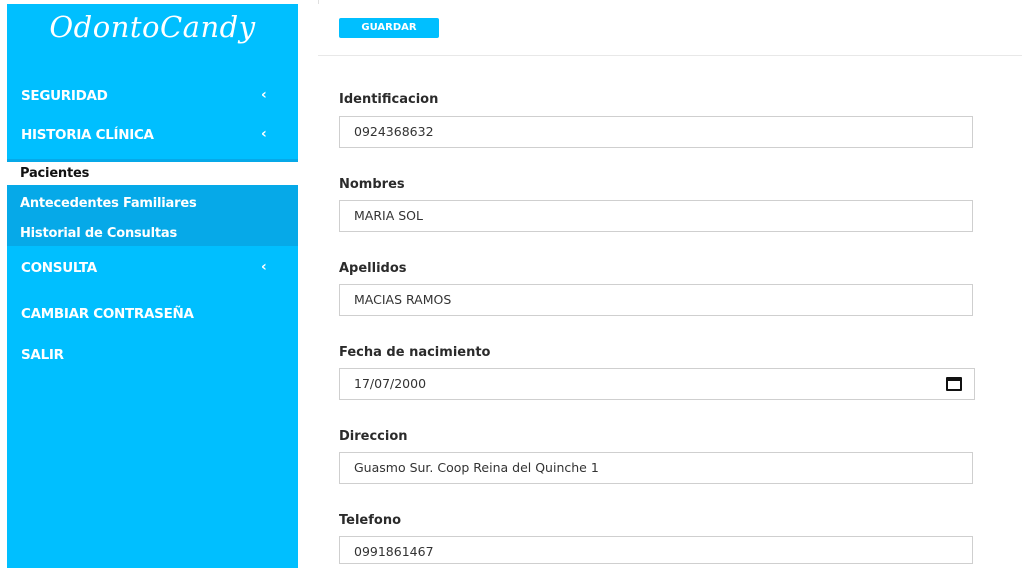 Image resolution: width=1022 pixels, height=568 pixels. I want to click on nombres-label: Nombres, so click(372, 184).